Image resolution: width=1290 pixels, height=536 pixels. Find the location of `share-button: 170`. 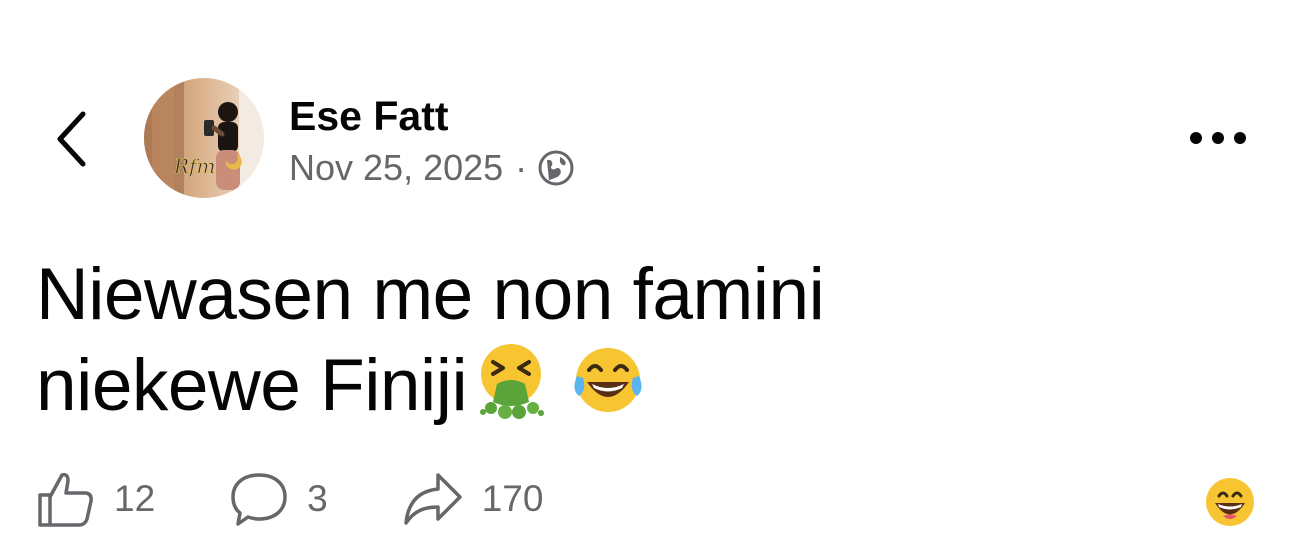

share-button: 170 is located at coordinates (473, 499).